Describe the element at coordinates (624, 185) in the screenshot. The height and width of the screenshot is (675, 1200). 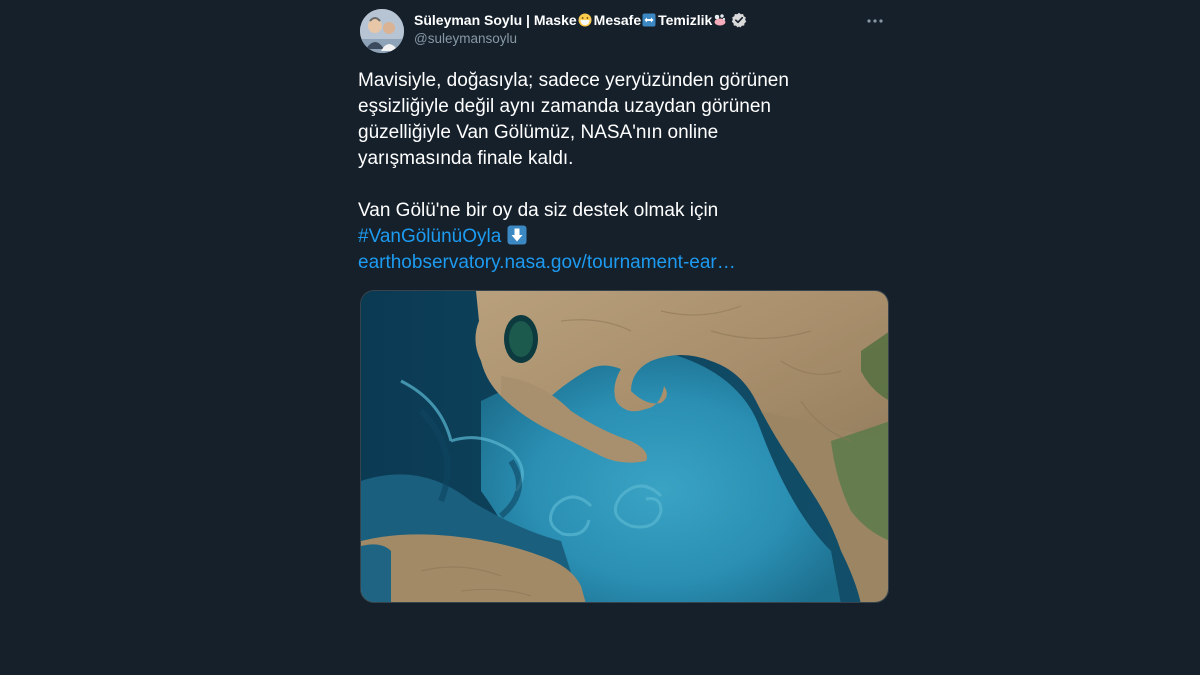
I see `paragraph-break` at that location.